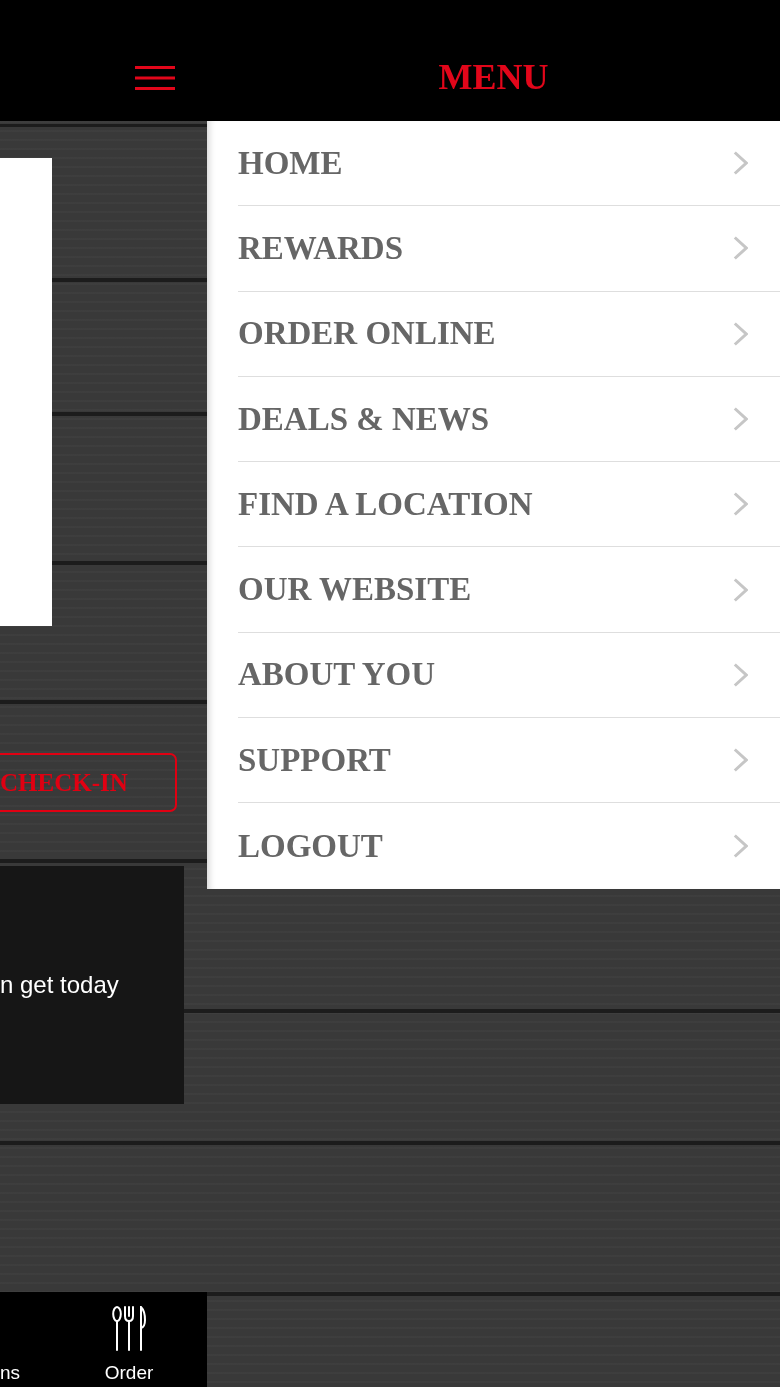  What do you see at coordinates (509, 164) in the screenshot?
I see `menu-item: HOME` at bounding box center [509, 164].